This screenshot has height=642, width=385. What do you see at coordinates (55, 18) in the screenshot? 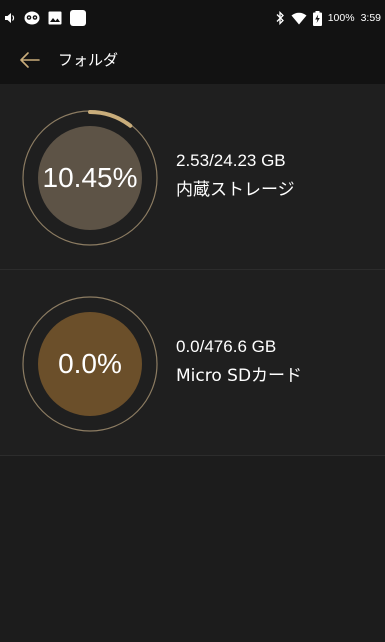
I see `image-icon` at bounding box center [55, 18].